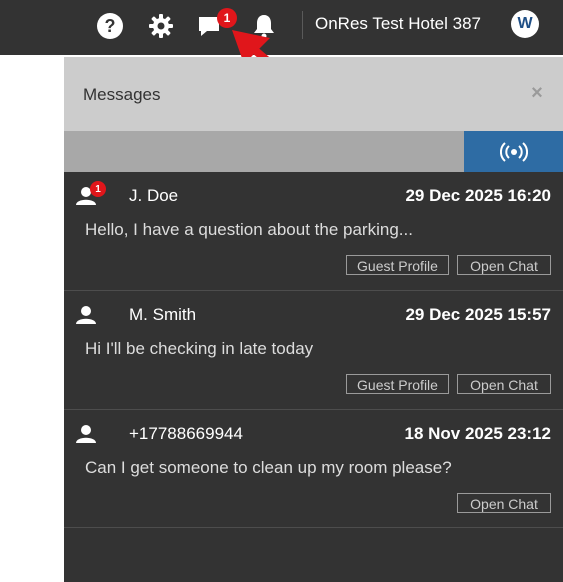 The width and height of the screenshot is (563, 582). I want to click on message-timestamp: 29 Dec 2025 16:20, so click(478, 195).